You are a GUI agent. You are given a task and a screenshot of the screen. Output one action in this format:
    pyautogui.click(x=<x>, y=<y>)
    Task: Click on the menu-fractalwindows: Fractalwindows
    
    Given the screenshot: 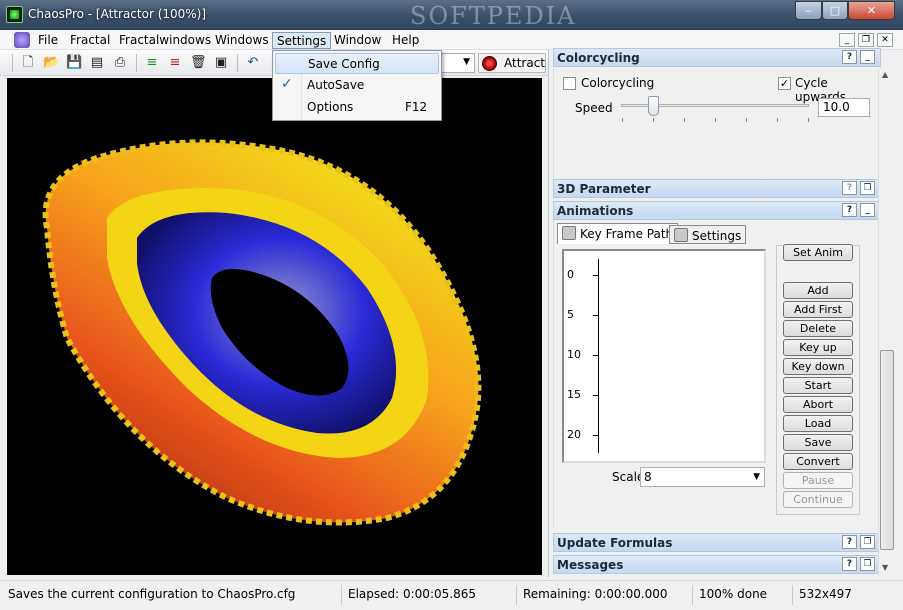 What is the action you would take?
    pyautogui.click(x=165, y=40)
    